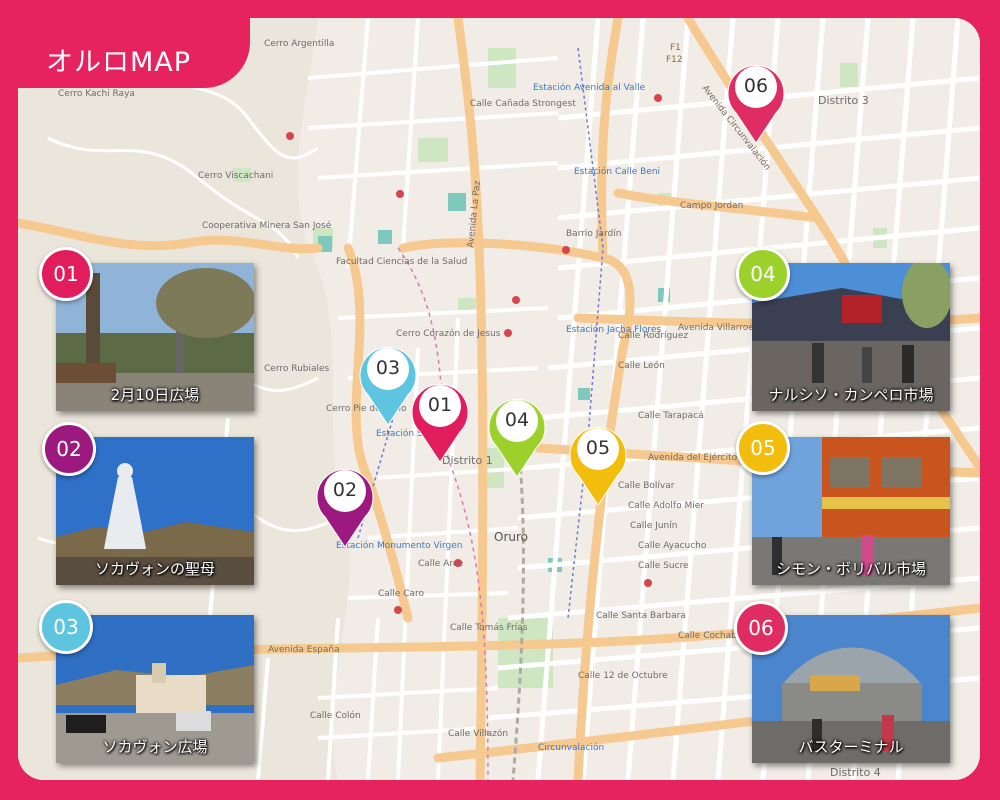 The width and height of the screenshot is (1000, 800). I want to click on label-cerro-rubiales: Cerro Rubiales, so click(297, 369).